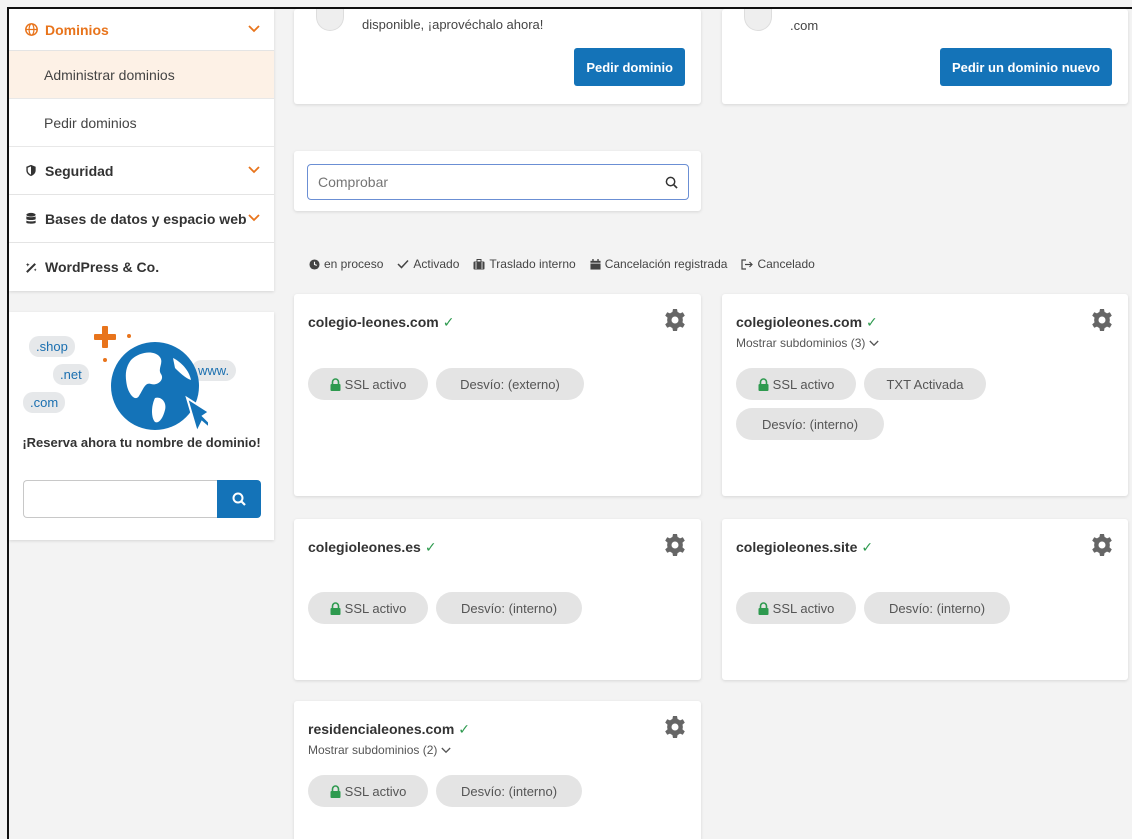 This screenshot has width=1132, height=839. What do you see at coordinates (141, 30) in the screenshot?
I see `nav-dominios: Dominios` at bounding box center [141, 30].